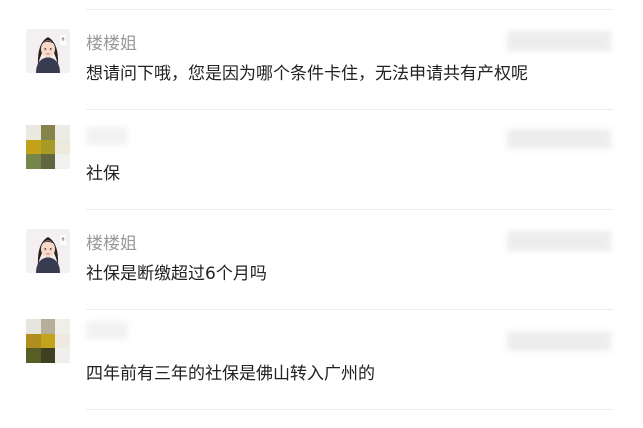 Image resolution: width=643 pixels, height=428 pixels. Describe the element at coordinates (307, 74) in the screenshot. I see `message-text: 想请问下哦，您是因为哪个条件卡住，无法申请共有产权呢` at that location.